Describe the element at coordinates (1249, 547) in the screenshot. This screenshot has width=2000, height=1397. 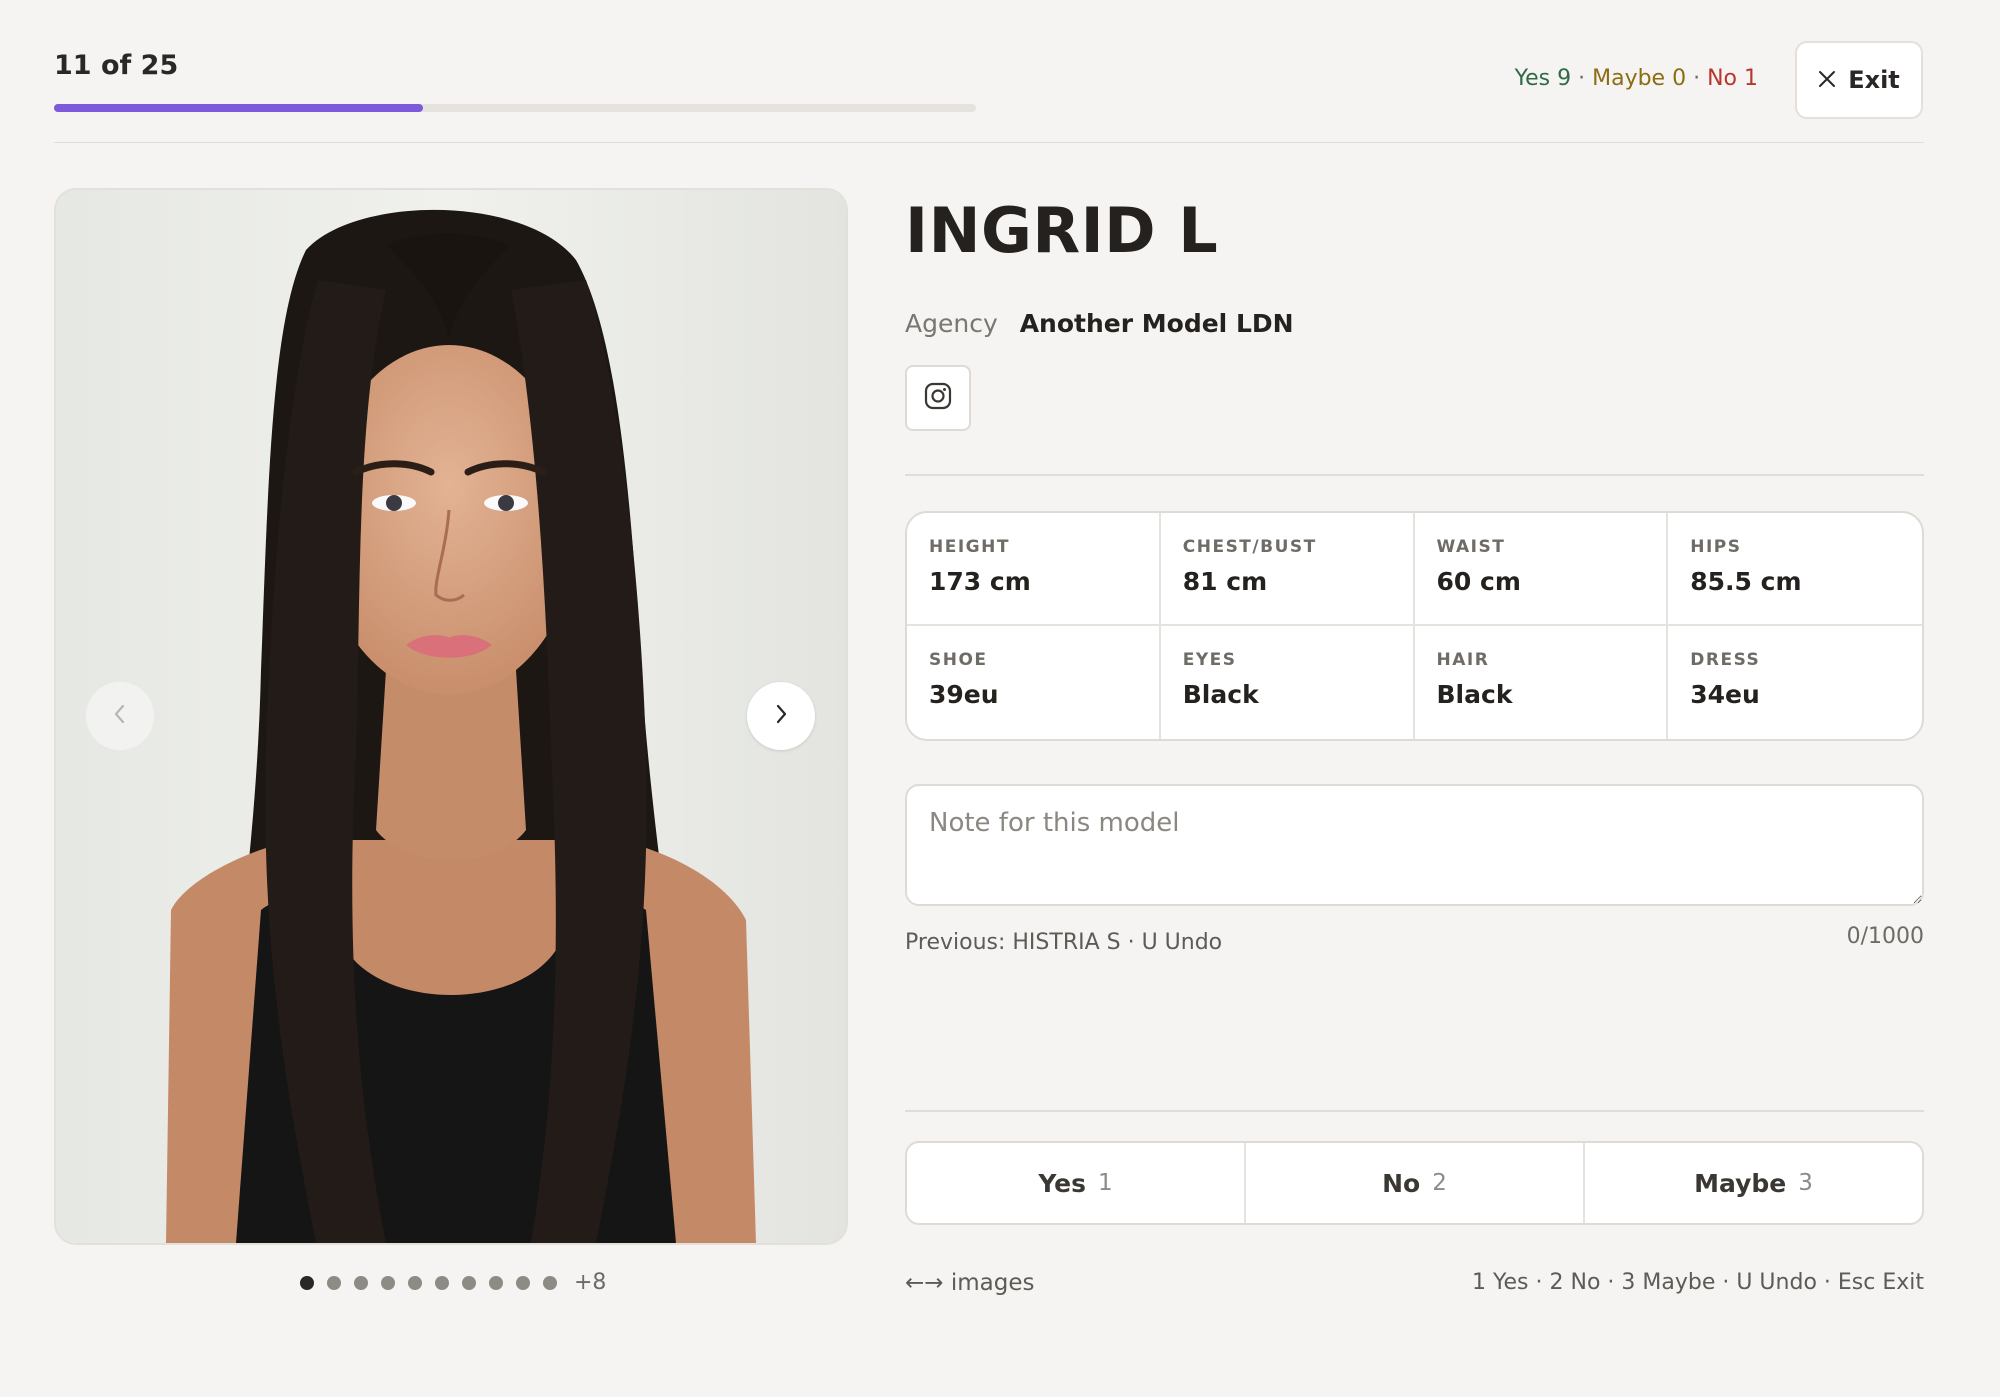
I see `stat-label: CHEST/BUST` at that location.